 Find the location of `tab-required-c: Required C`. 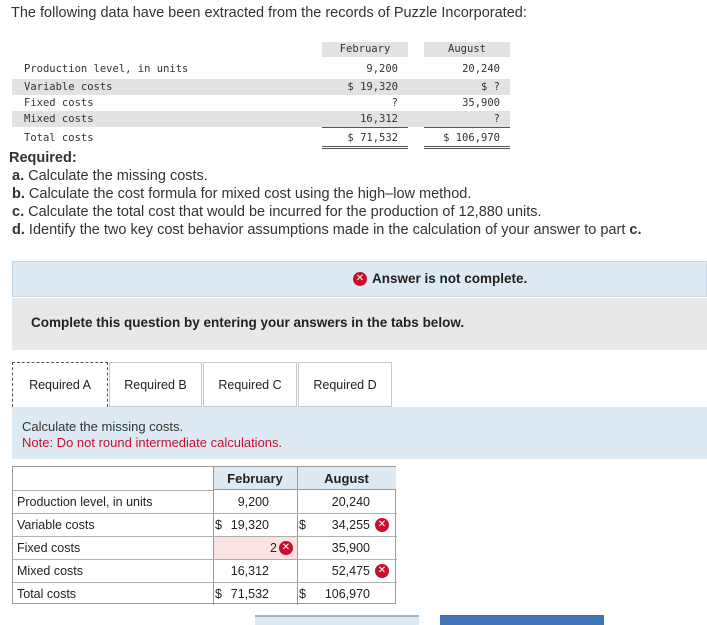

tab-required-c: Required C is located at coordinates (250, 384).